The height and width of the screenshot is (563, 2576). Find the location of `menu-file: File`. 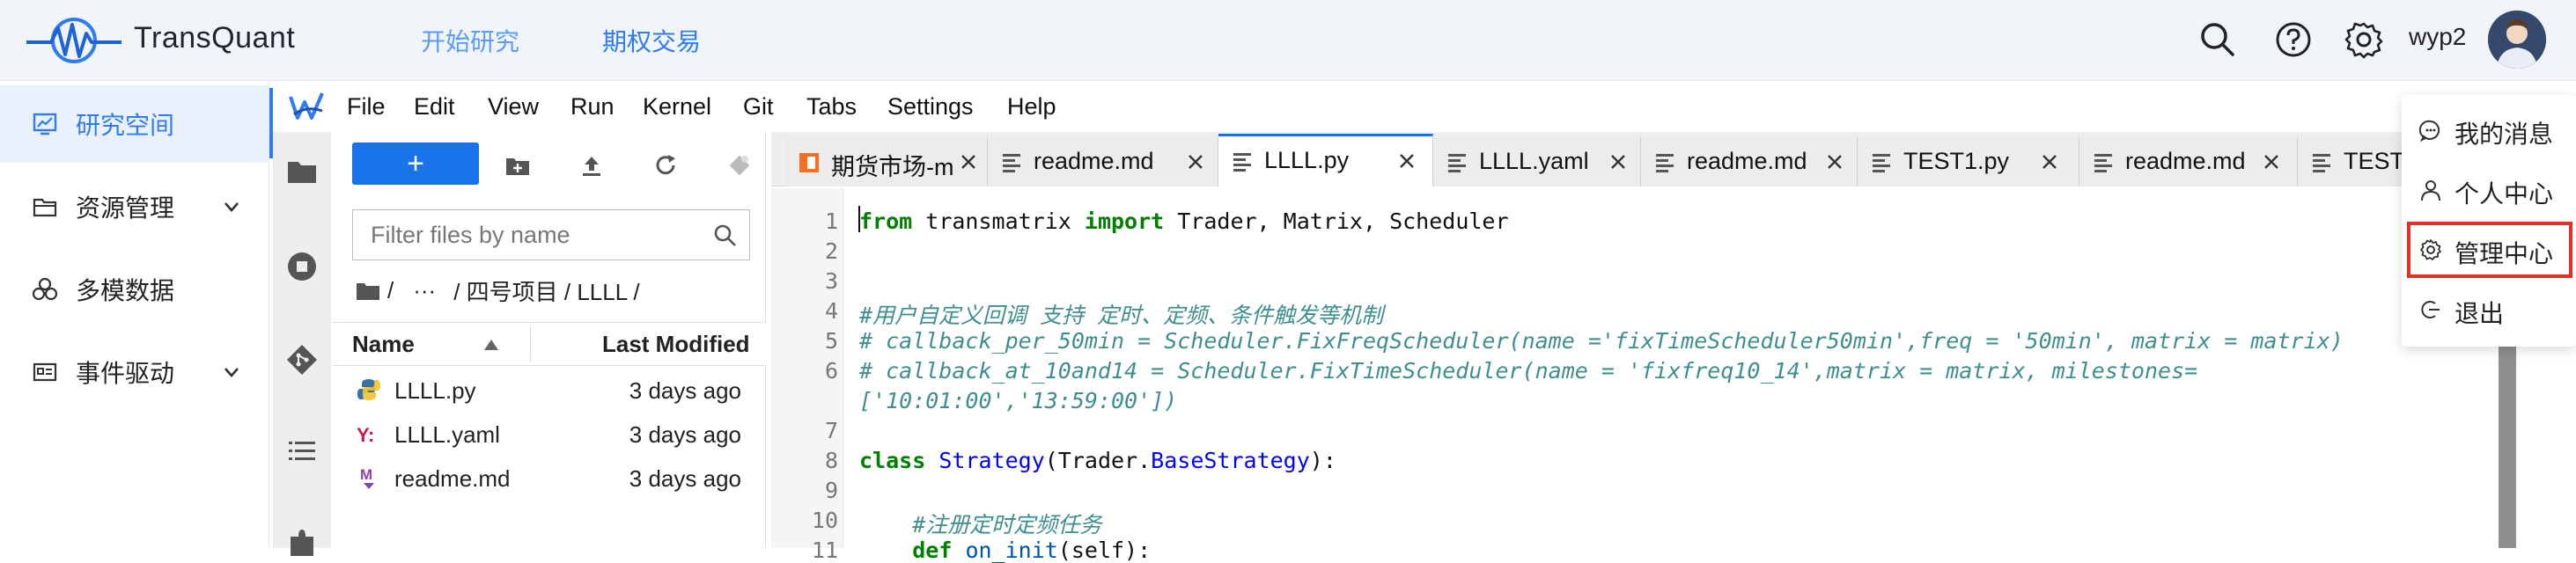

menu-file: File is located at coordinates (367, 107).